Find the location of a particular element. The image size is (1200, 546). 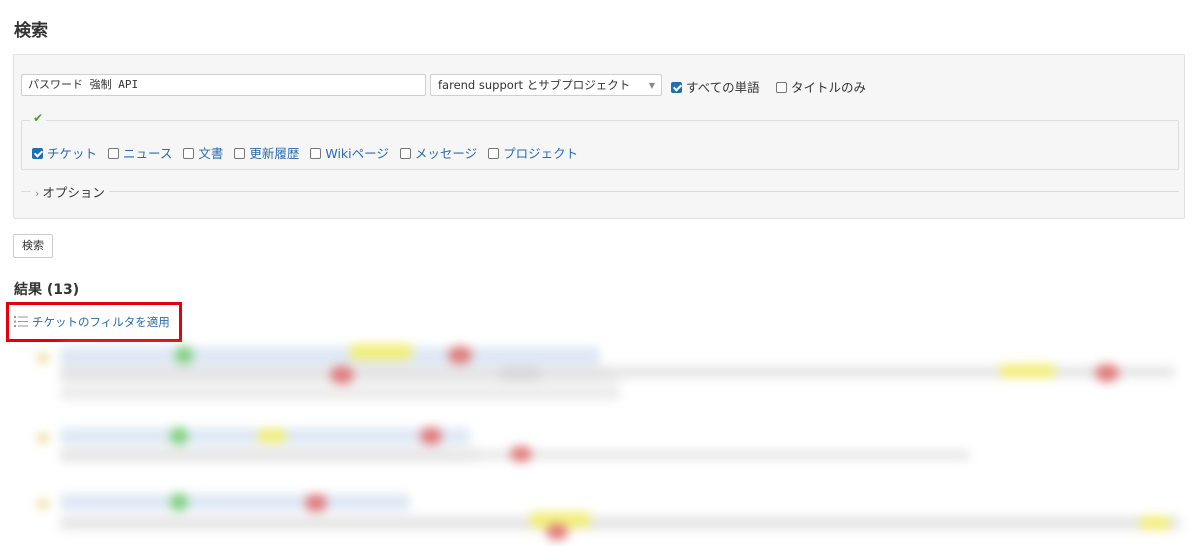

options-label: オプション is located at coordinates (73, 192).